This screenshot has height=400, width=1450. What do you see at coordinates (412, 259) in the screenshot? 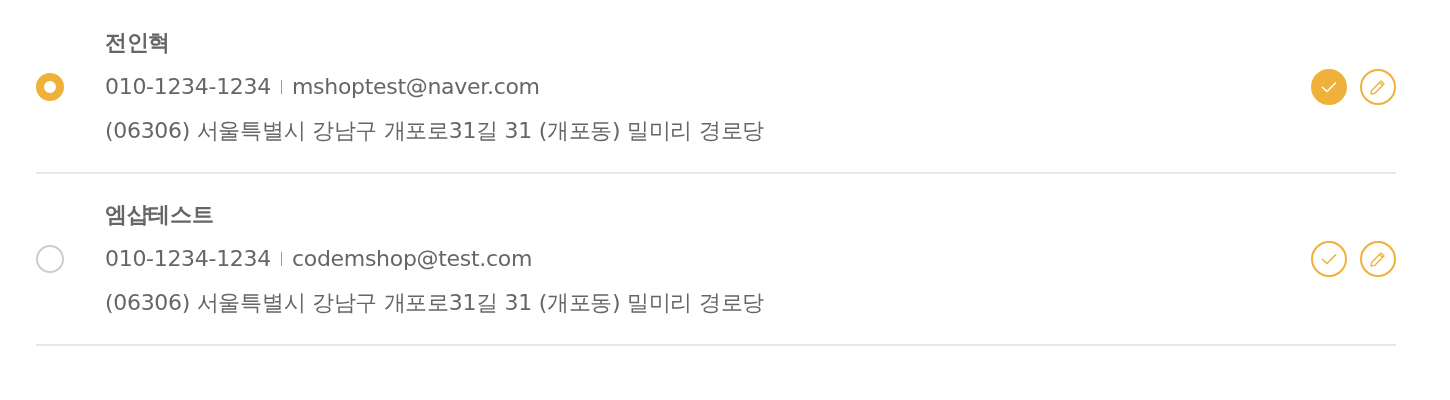
I see `email-address: codemshop@test.com` at bounding box center [412, 259].